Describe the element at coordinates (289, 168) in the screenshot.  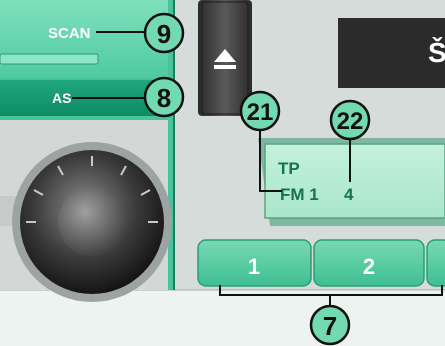
I see `tp-indicator: TP` at that location.